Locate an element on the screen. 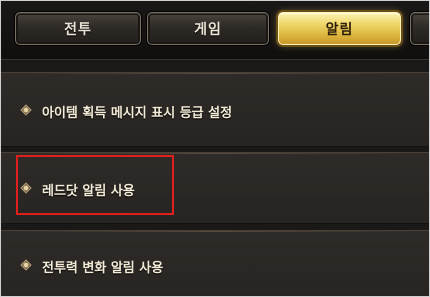 The width and height of the screenshot is (430, 297). tab-battle-label: 전투 is located at coordinates (78, 29).